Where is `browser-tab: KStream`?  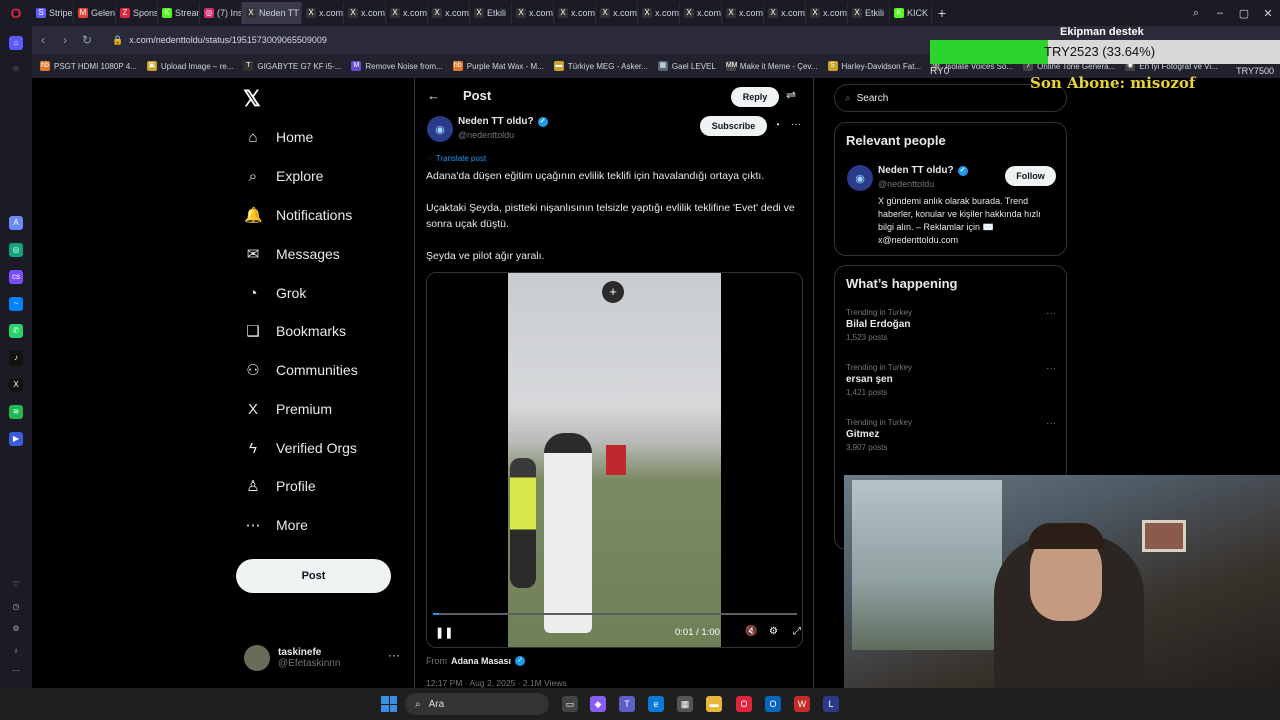 browser-tab: KStream is located at coordinates (179, 13).